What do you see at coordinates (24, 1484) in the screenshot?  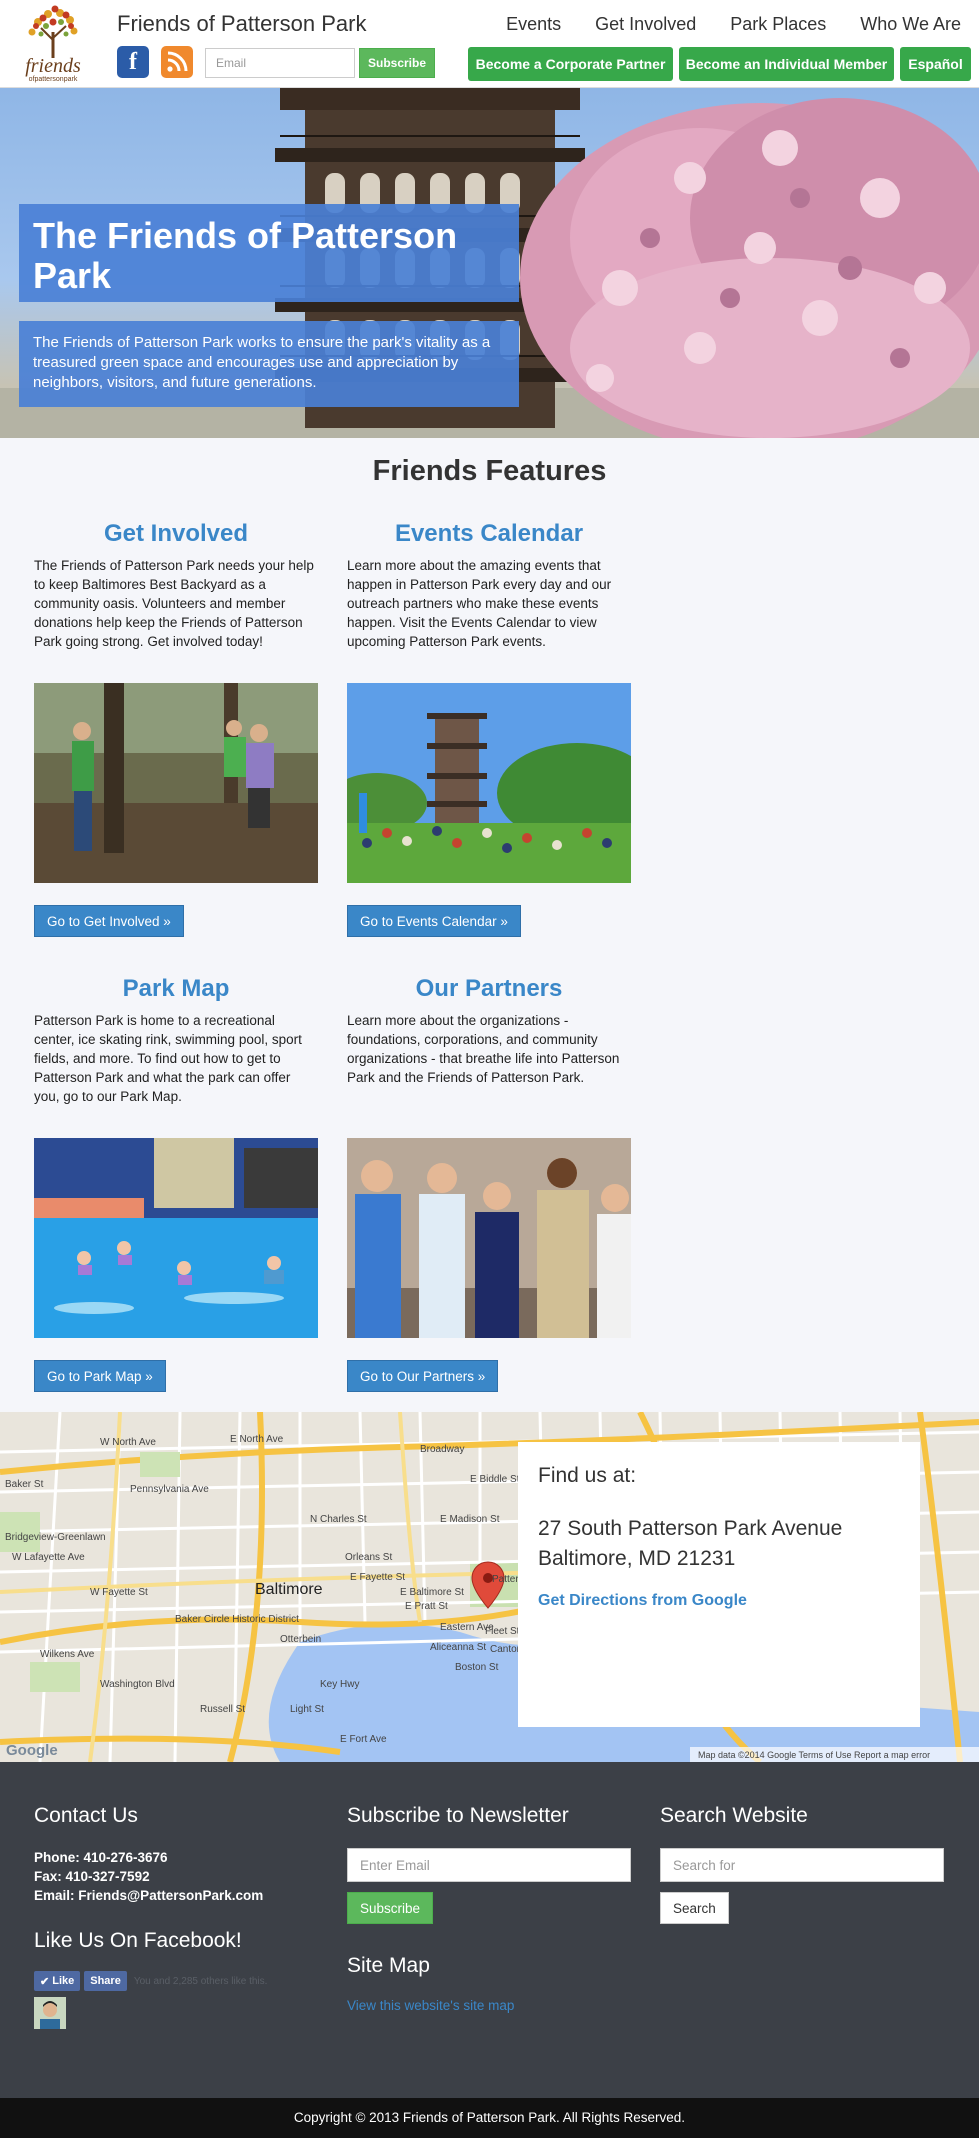 I see `map-street-label: Baker St` at bounding box center [24, 1484].